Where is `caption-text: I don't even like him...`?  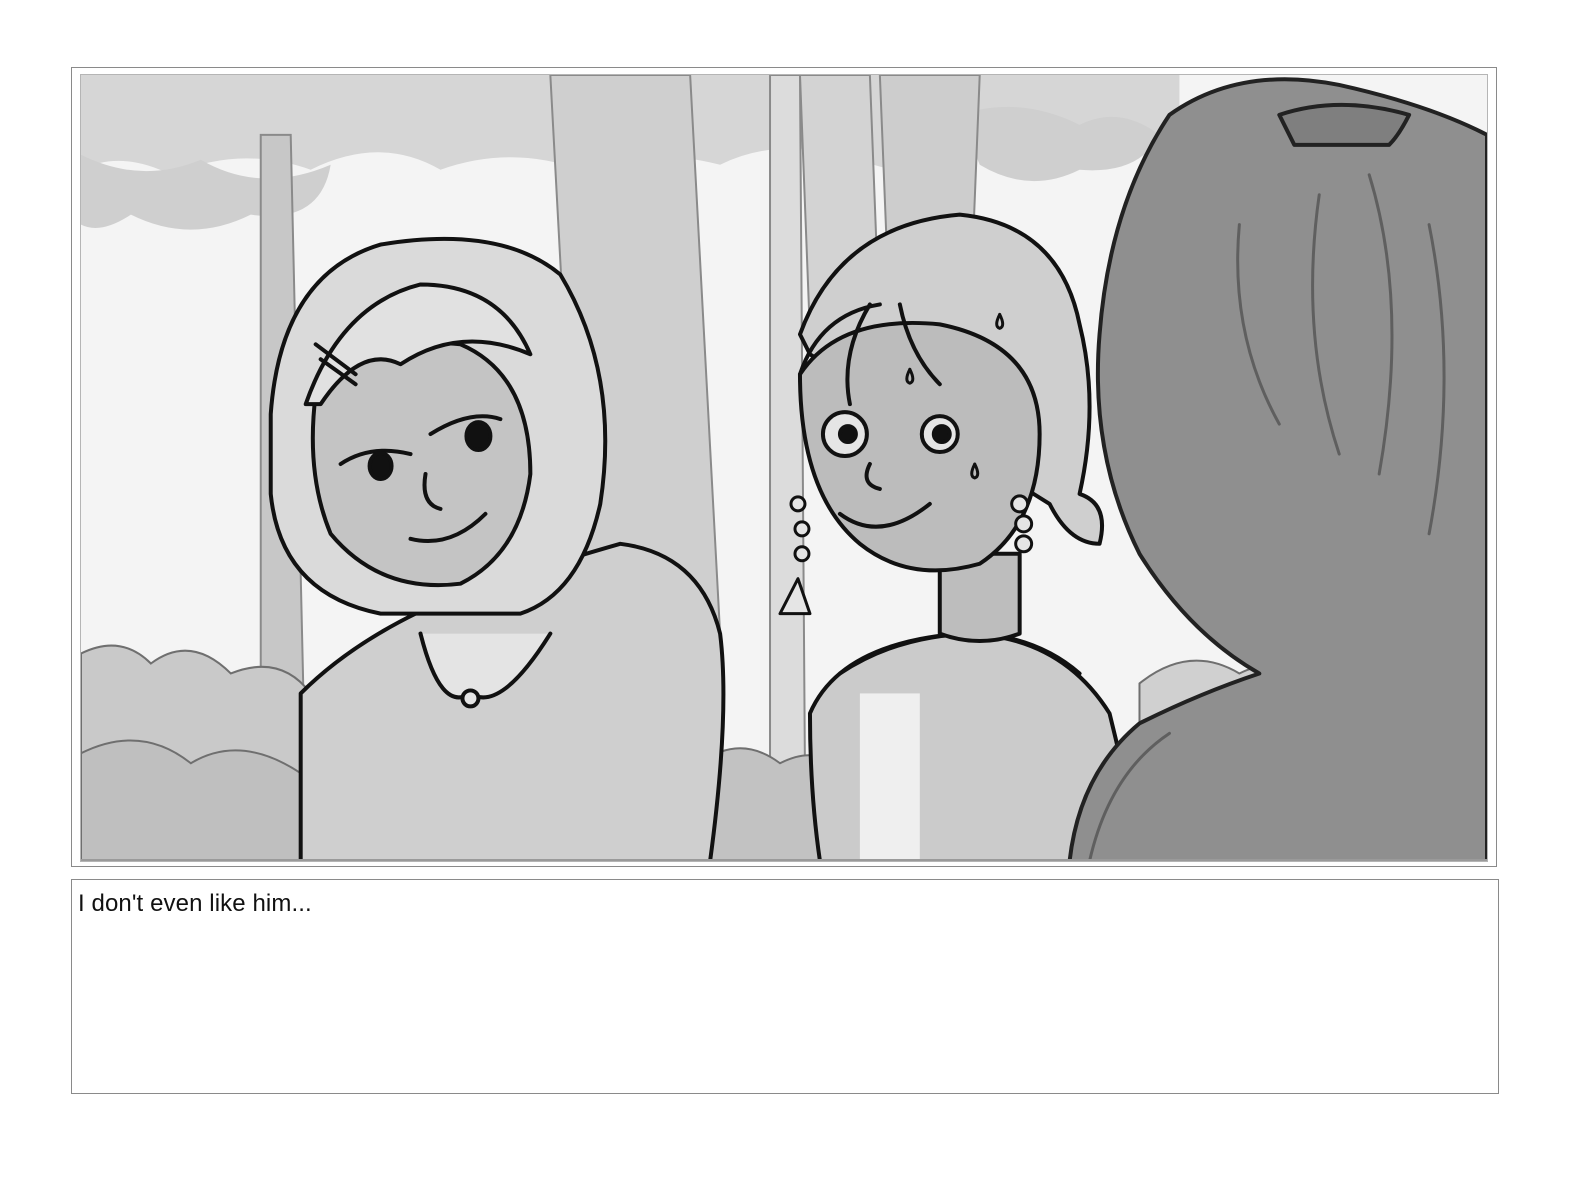
caption-text: I don't even like him... is located at coordinates (195, 903).